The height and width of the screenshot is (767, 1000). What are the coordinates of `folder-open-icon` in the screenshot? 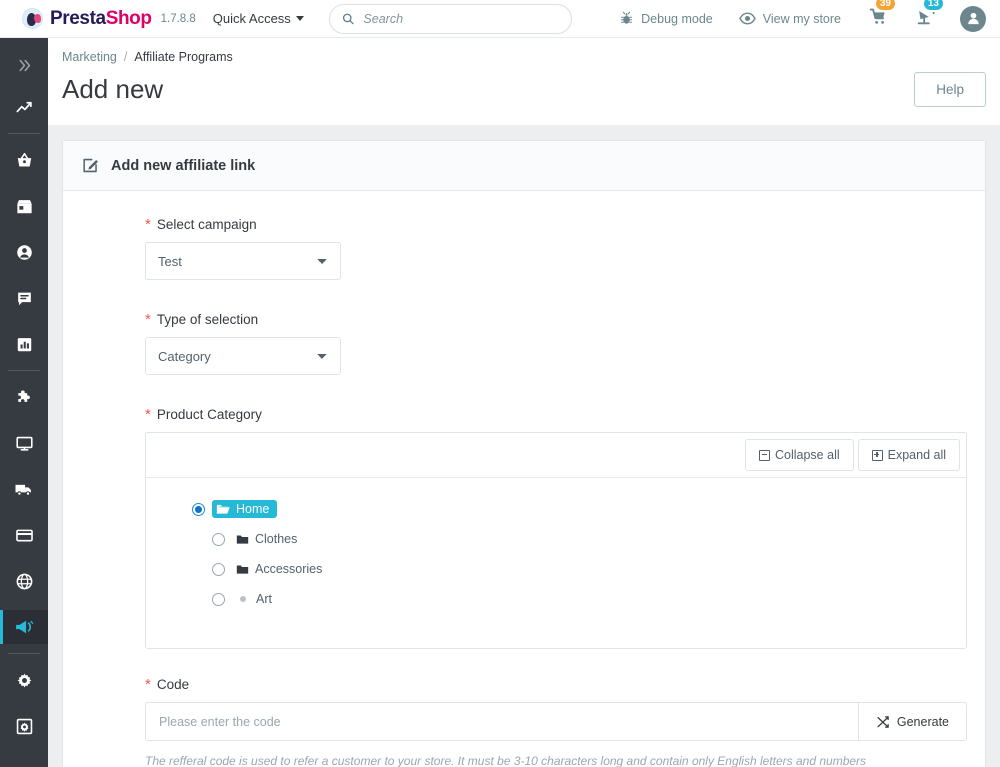 It's located at (223, 509).